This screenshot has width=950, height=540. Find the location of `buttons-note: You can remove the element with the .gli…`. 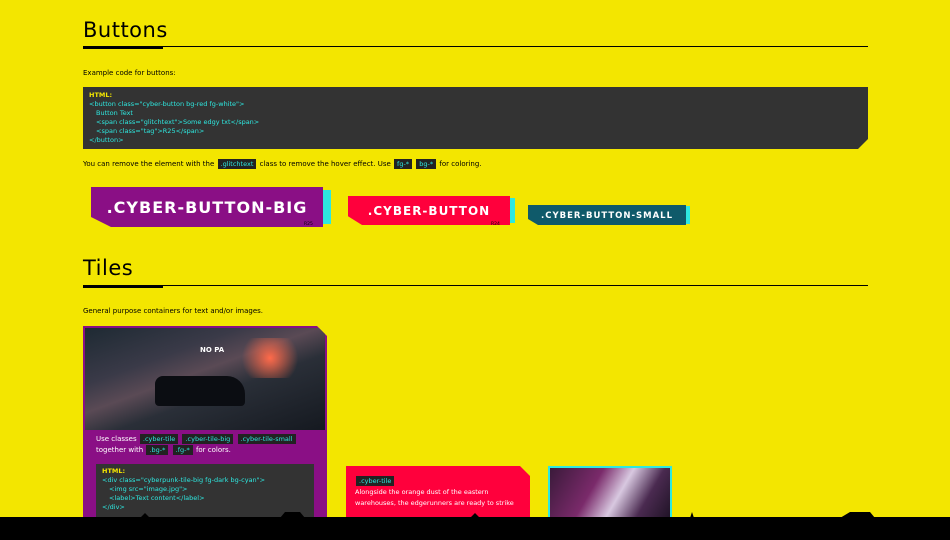

buttons-note: You can remove the element with the .gli… is located at coordinates (282, 164).